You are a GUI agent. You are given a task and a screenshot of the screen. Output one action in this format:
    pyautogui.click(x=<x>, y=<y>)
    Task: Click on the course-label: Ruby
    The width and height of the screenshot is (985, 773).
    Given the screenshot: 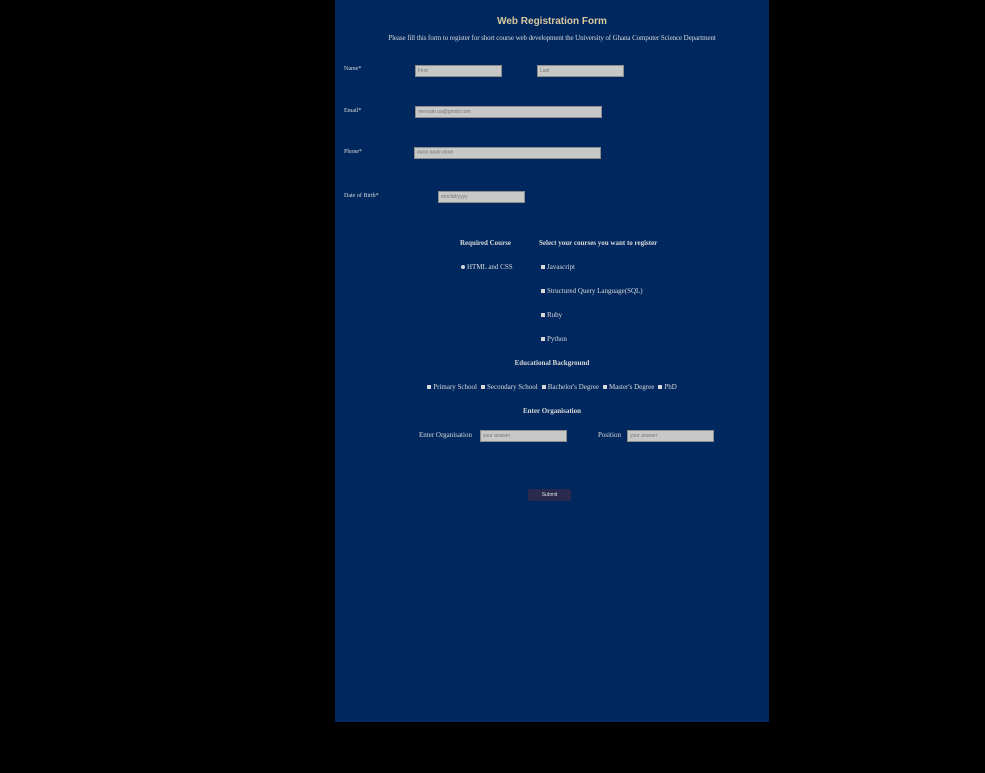 What is the action you would take?
    pyautogui.click(x=555, y=315)
    